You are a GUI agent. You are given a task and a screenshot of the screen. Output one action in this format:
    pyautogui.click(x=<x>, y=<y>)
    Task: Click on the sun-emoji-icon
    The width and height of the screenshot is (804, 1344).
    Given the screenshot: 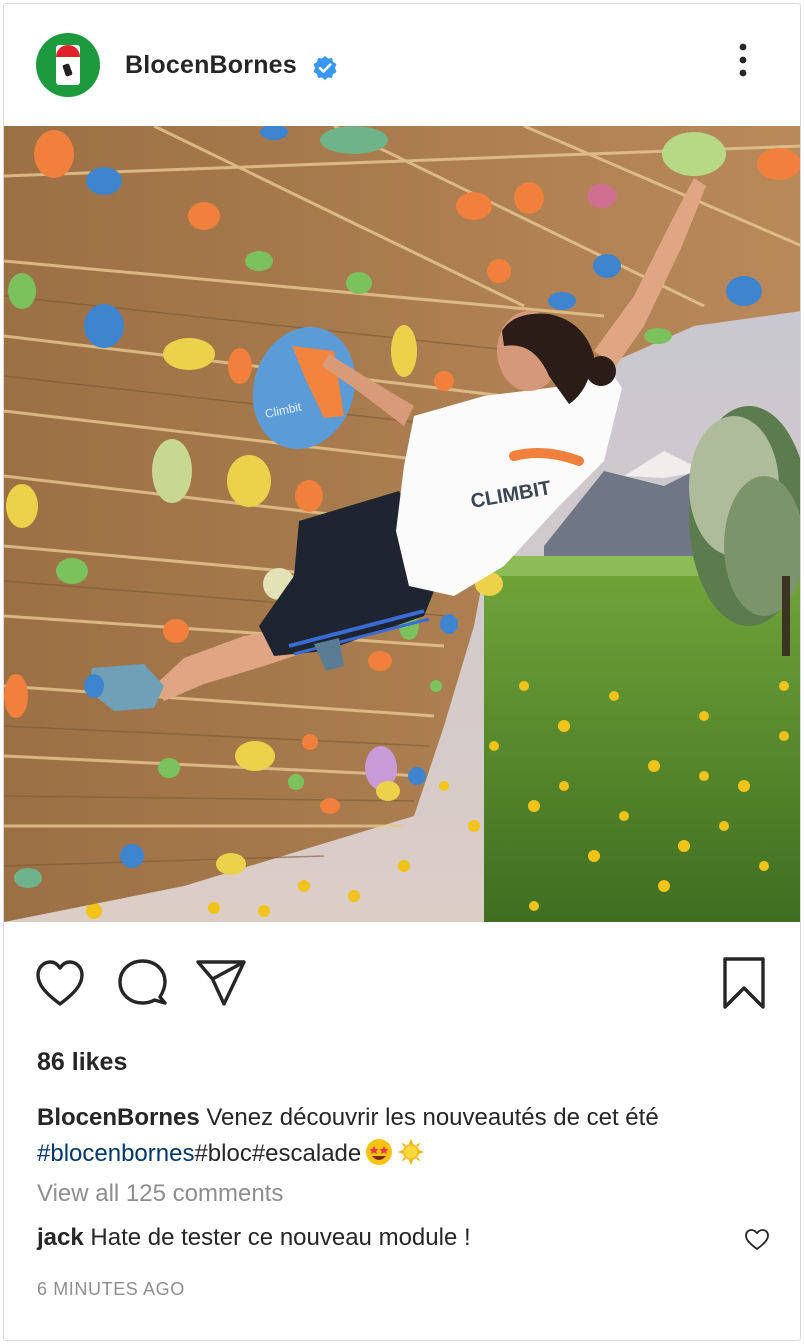 What is the action you would take?
    pyautogui.click(x=411, y=1152)
    